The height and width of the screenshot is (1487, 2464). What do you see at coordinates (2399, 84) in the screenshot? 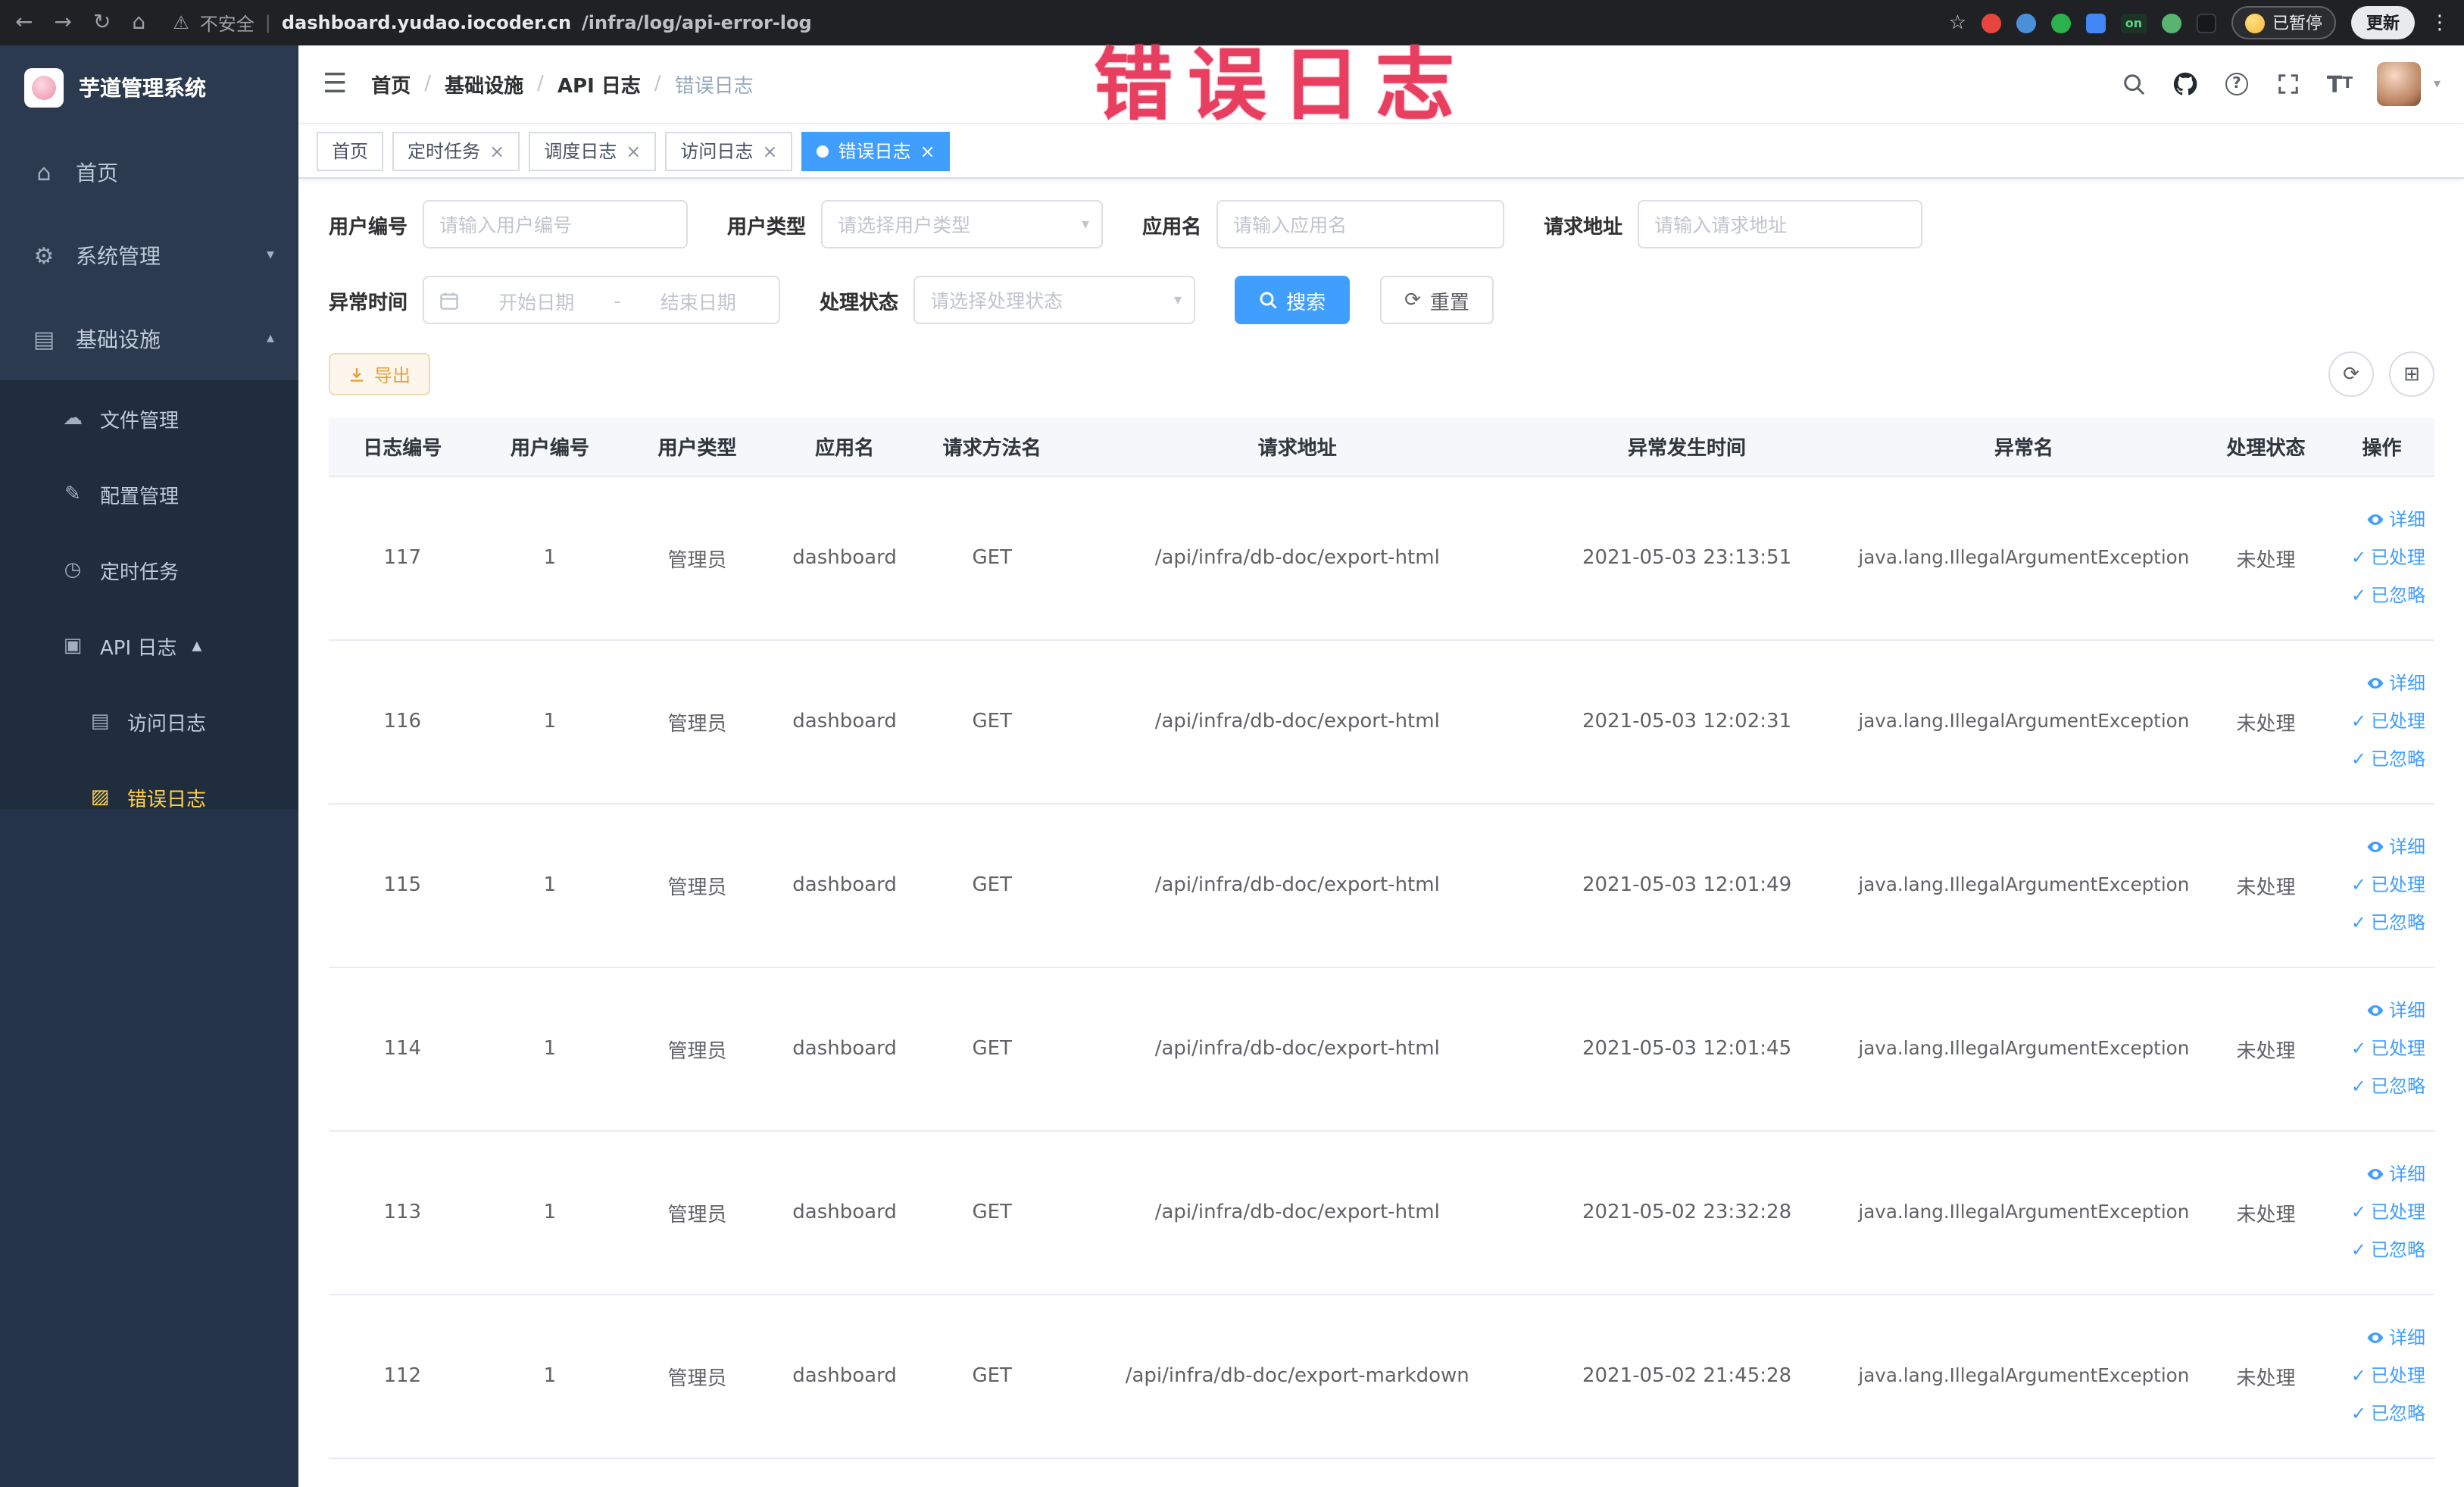
I see `user-avatar` at bounding box center [2399, 84].